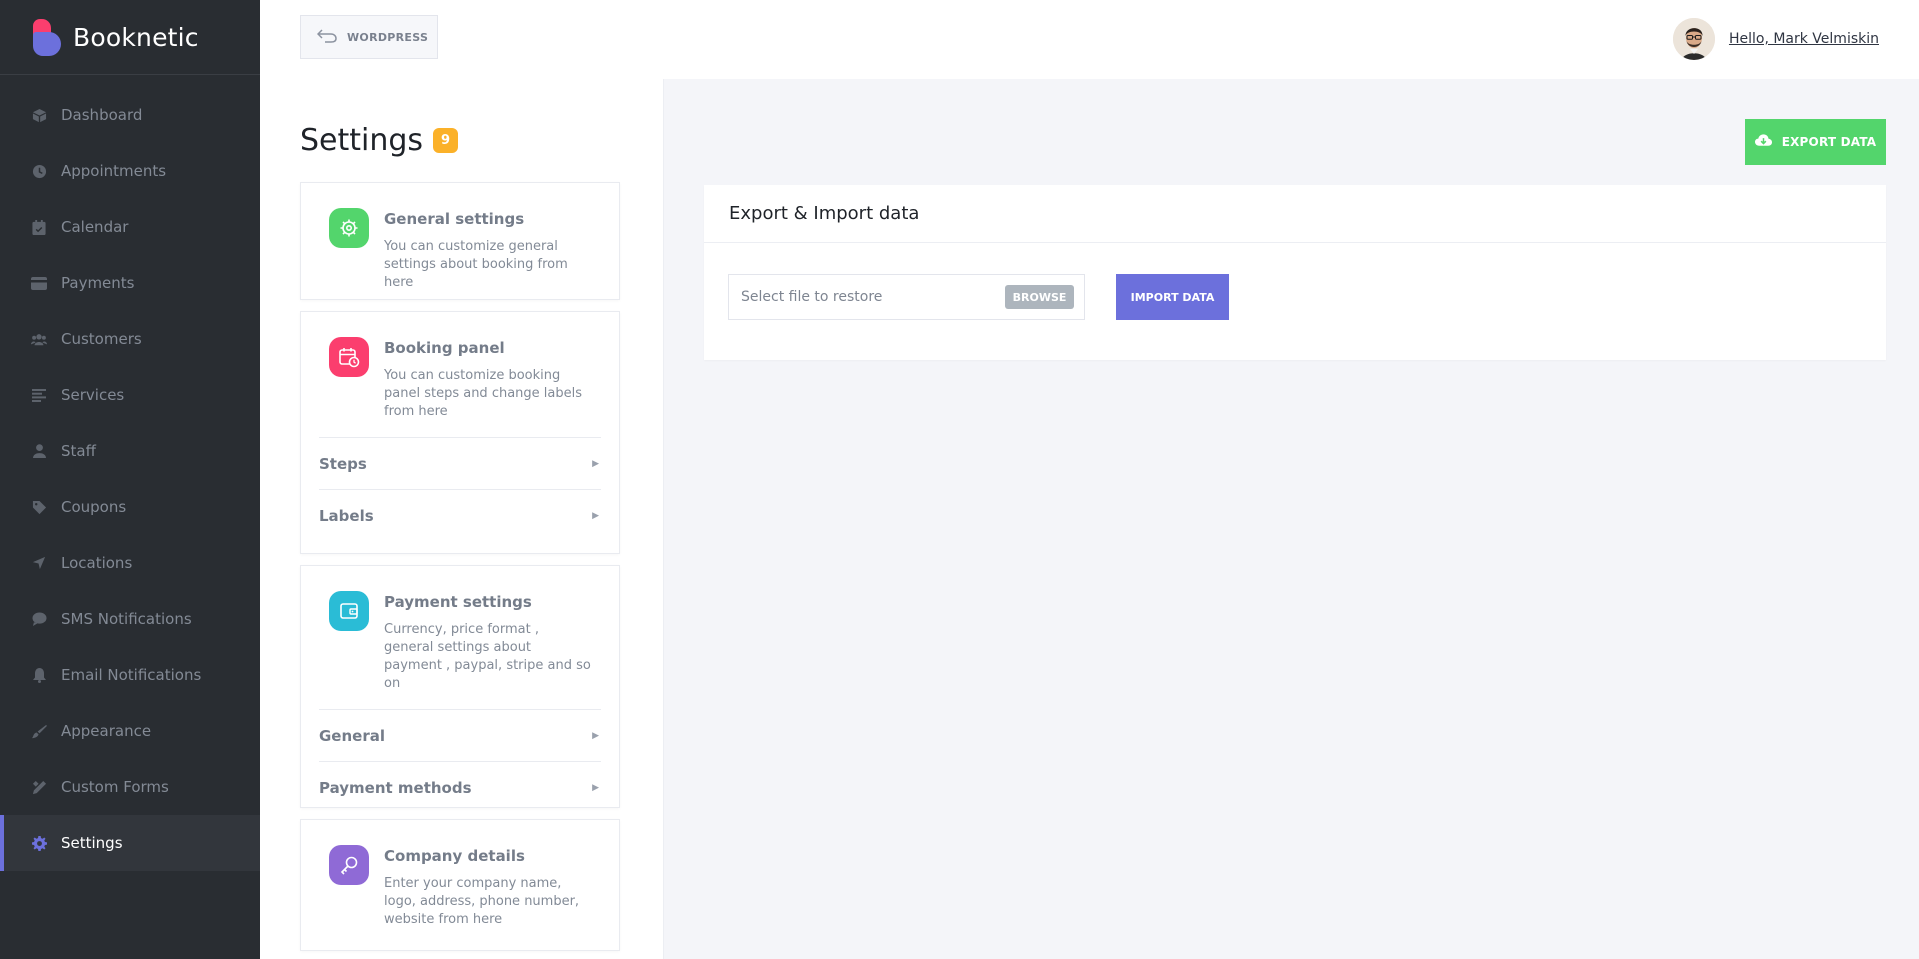  I want to click on location-arrow-icon, so click(39, 563).